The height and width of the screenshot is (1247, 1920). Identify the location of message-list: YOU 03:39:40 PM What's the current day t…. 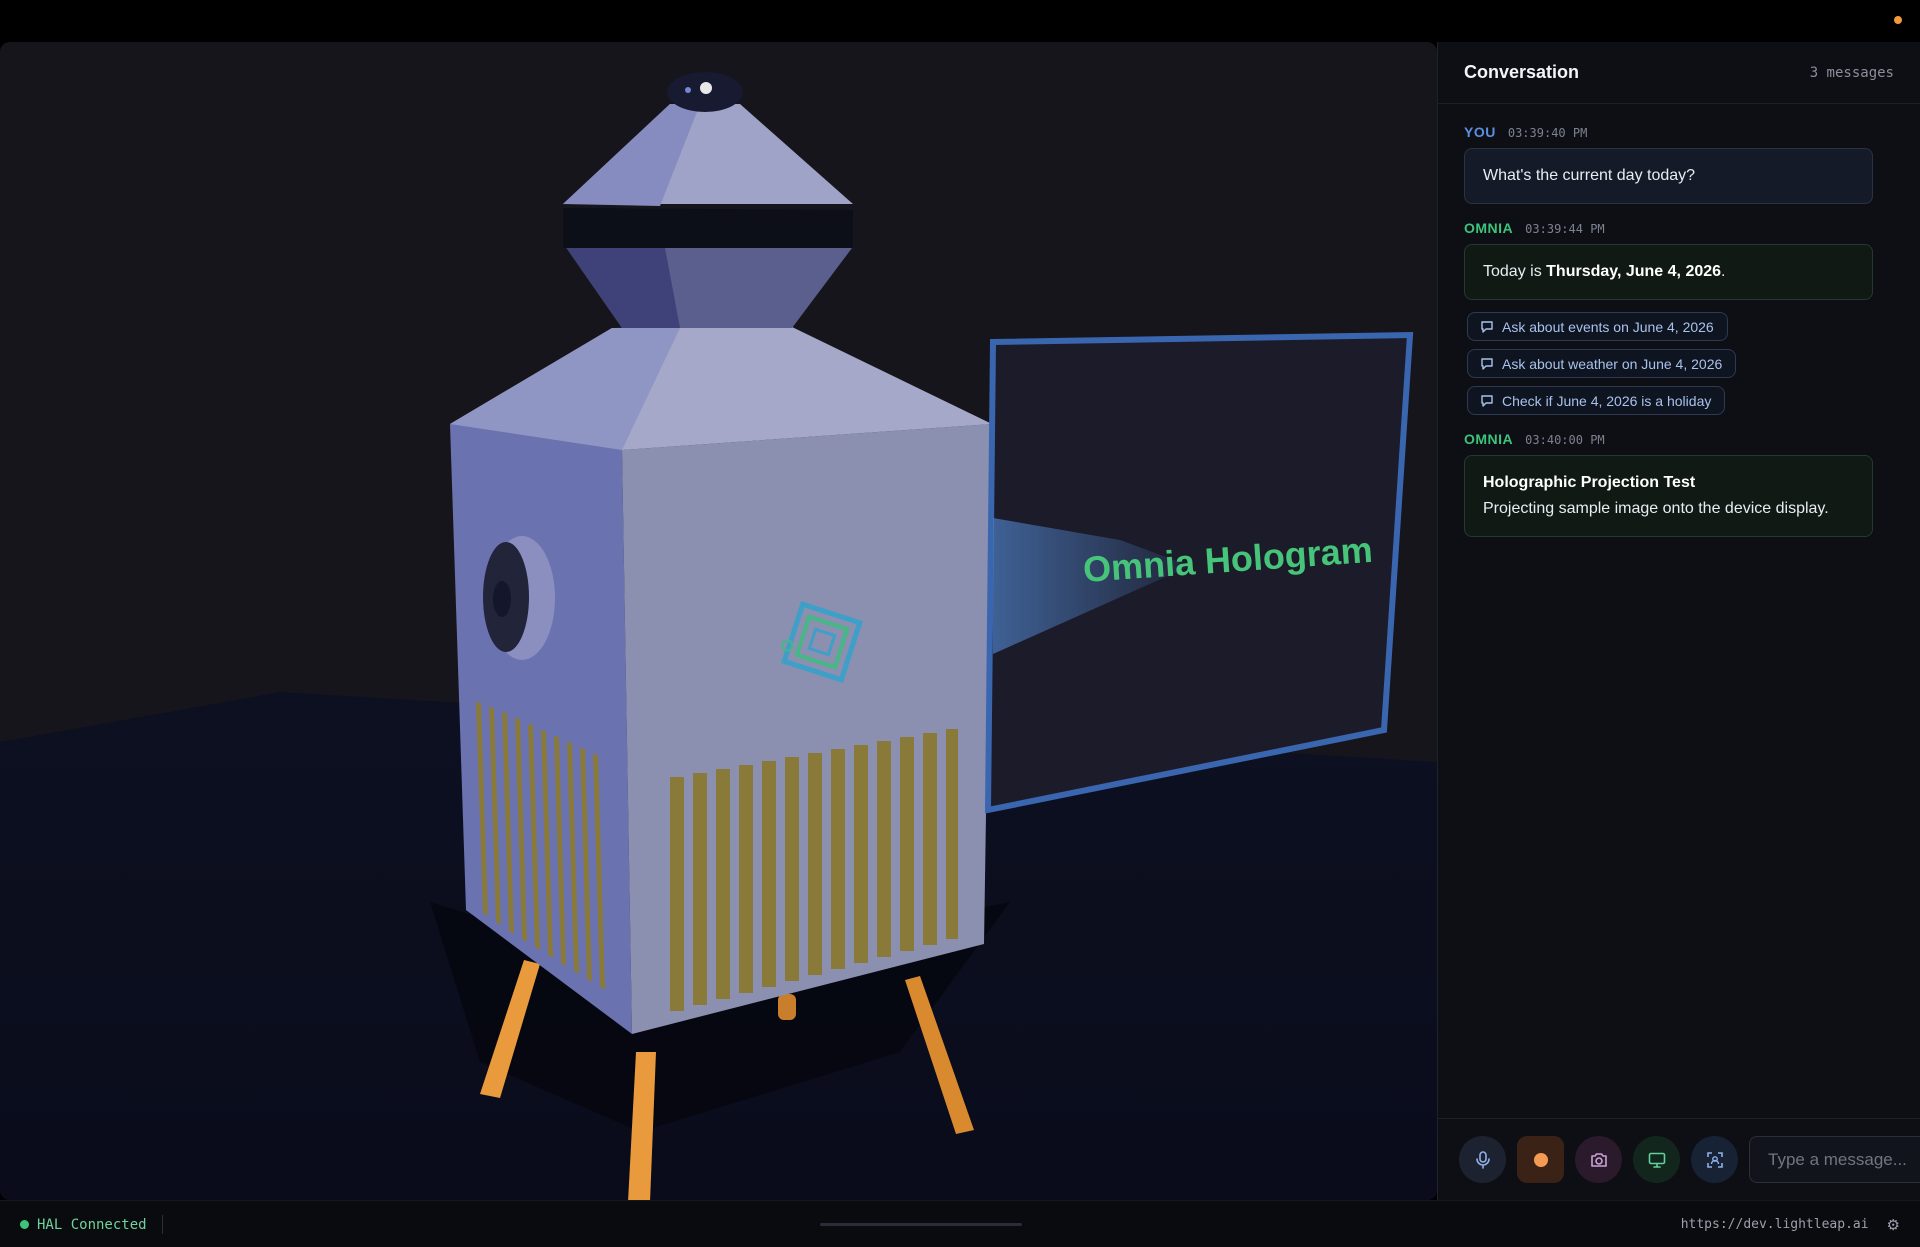
(1679, 320).